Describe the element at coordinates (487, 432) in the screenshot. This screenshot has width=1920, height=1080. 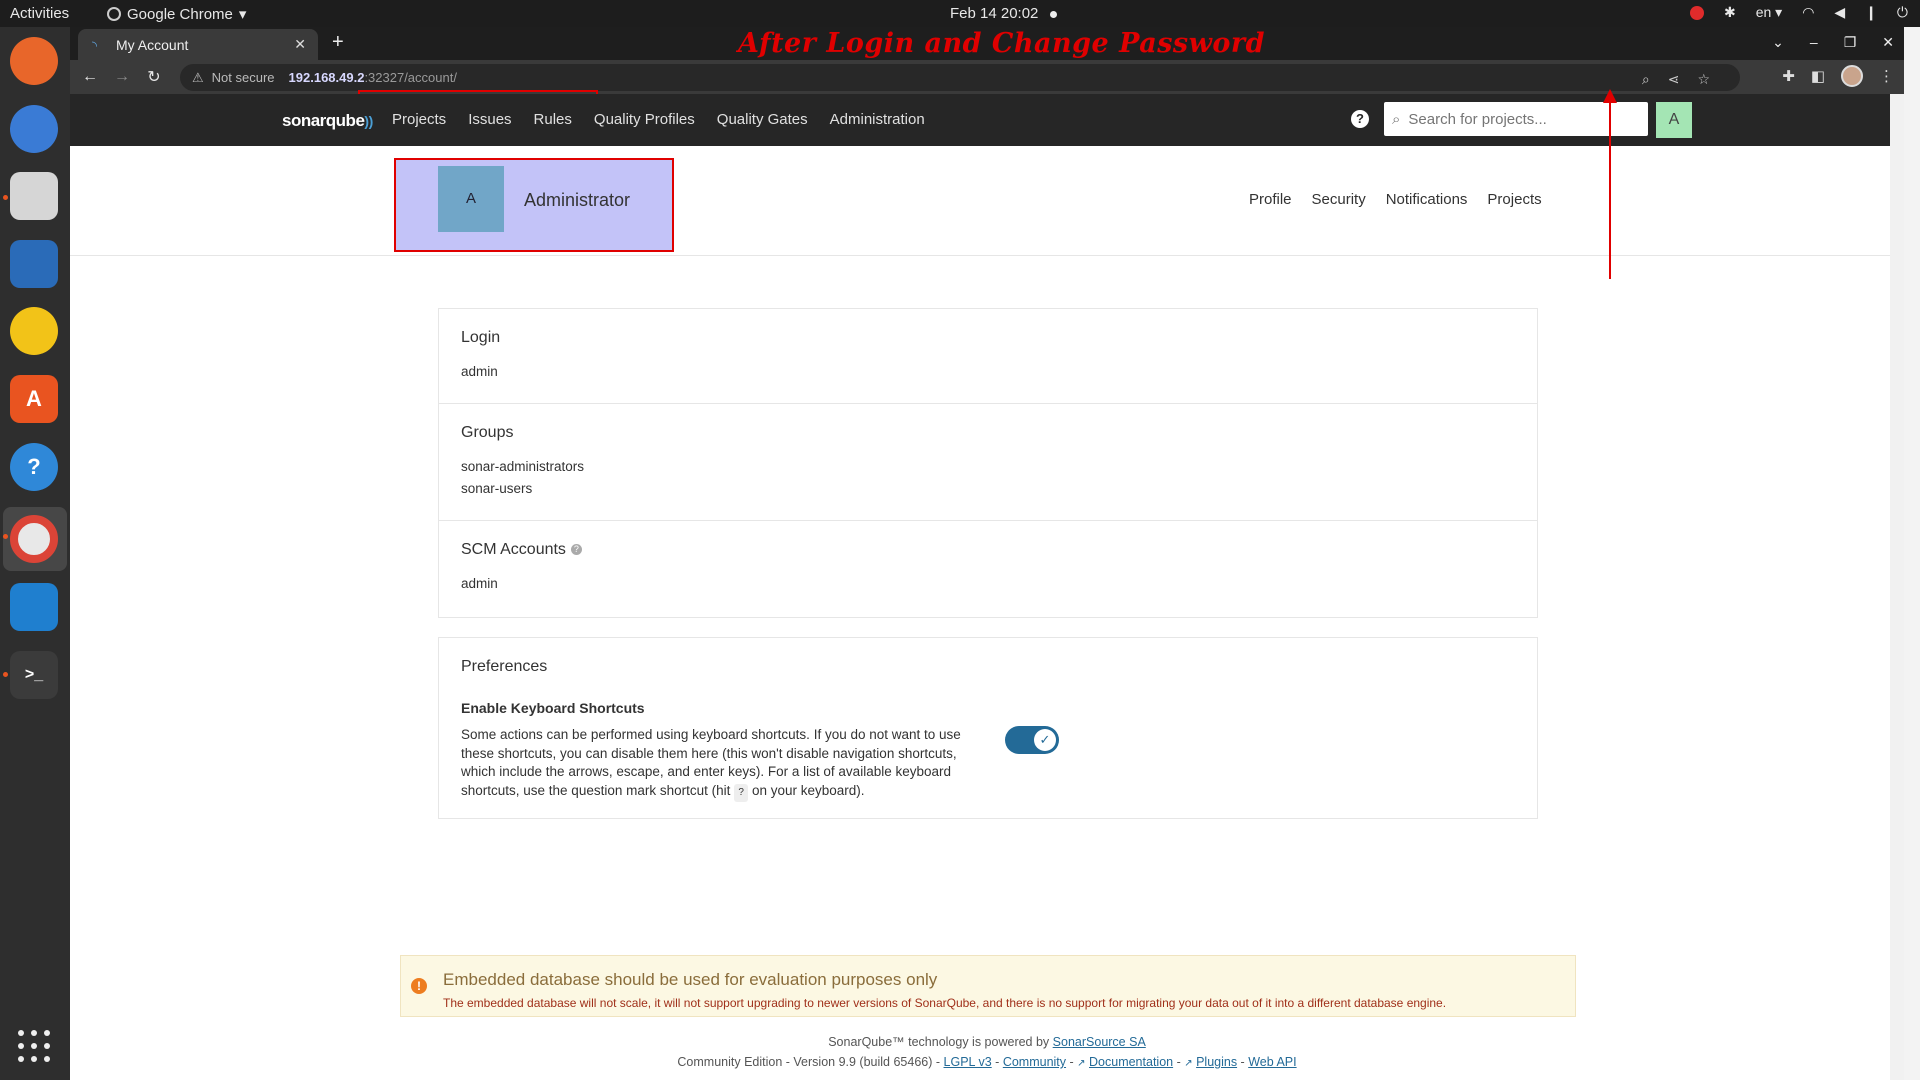
I see `groups-title: Groups` at that location.